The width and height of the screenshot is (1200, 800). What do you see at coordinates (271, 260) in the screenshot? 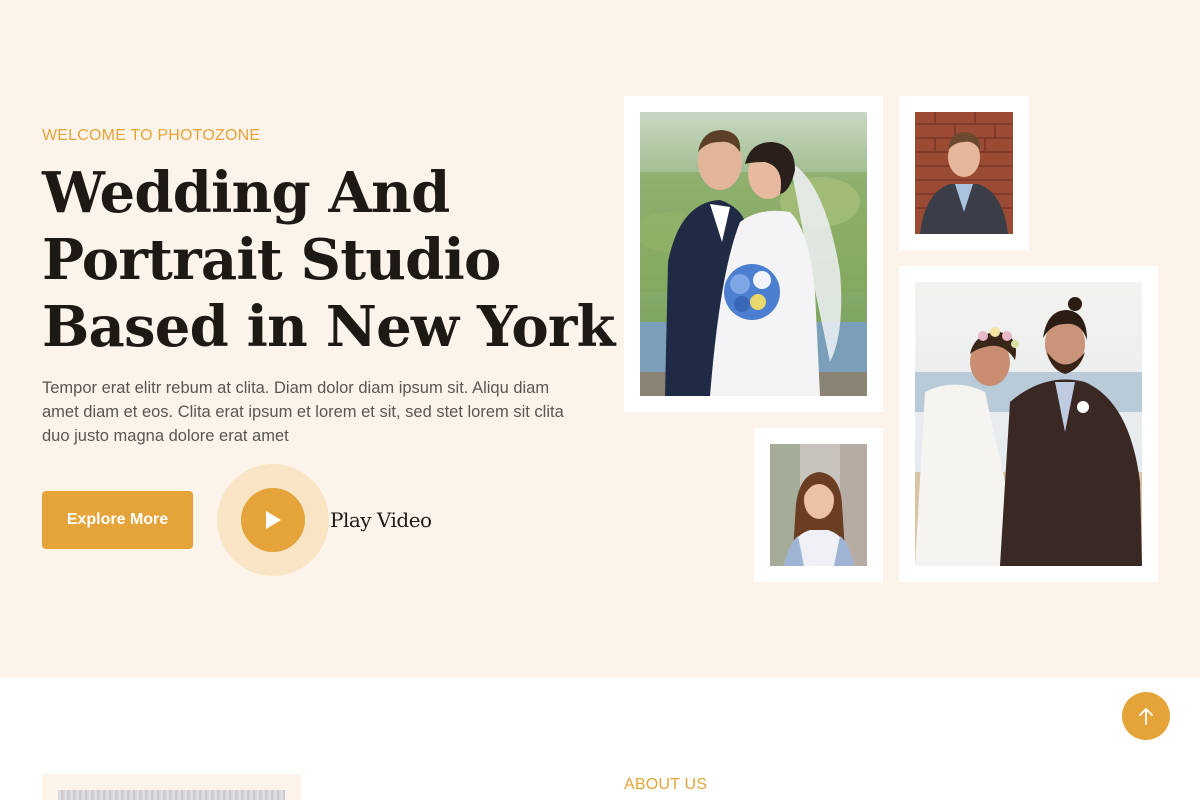
I see `headline-line: Portrait Studio` at bounding box center [271, 260].